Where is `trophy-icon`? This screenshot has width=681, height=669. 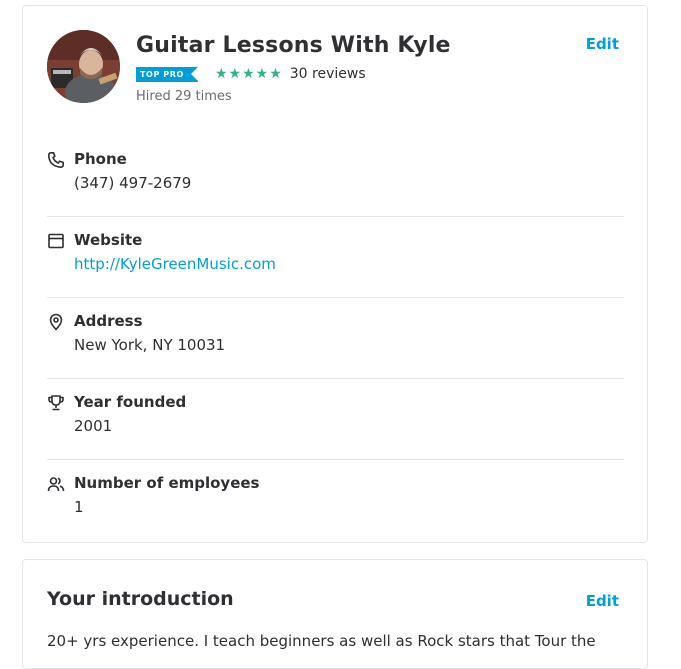
trophy-icon is located at coordinates (56, 403).